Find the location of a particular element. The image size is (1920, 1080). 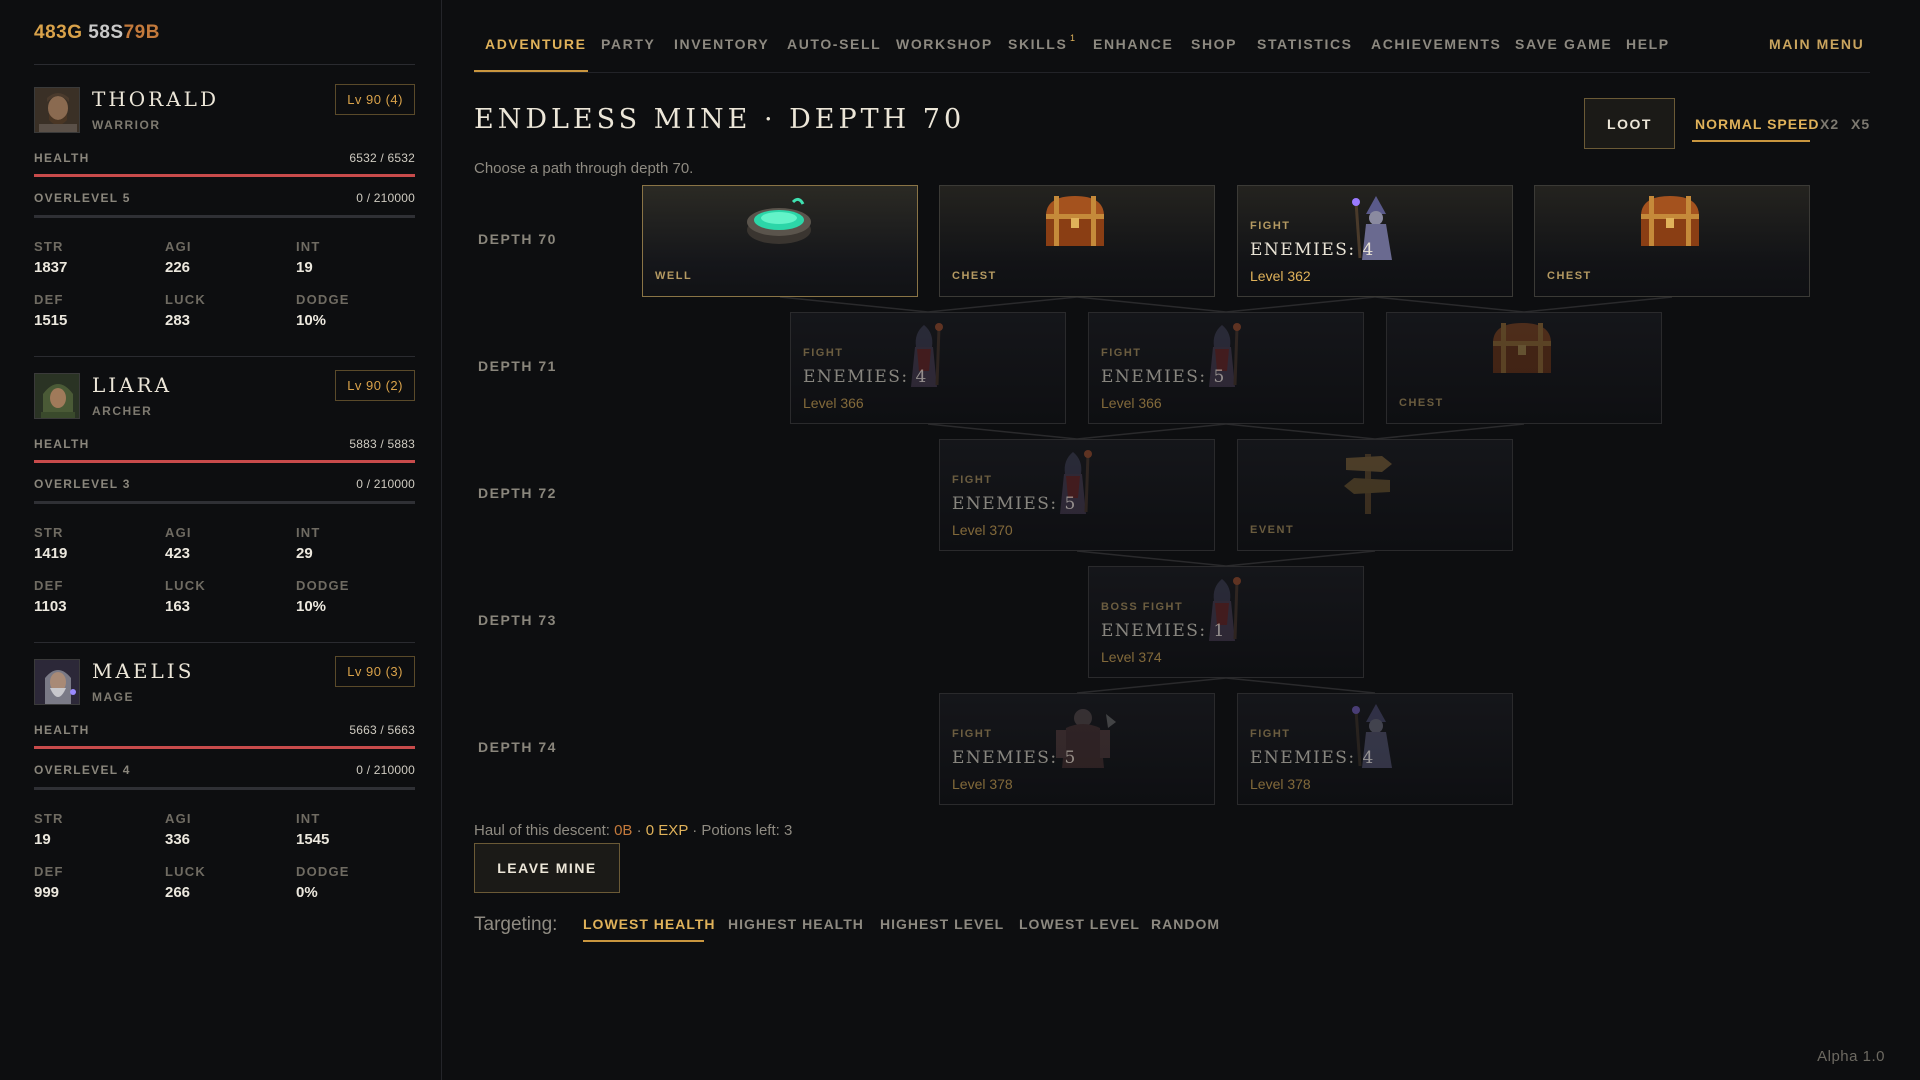

haul-exp: 0 EXP is located at coordinates (667, 830).